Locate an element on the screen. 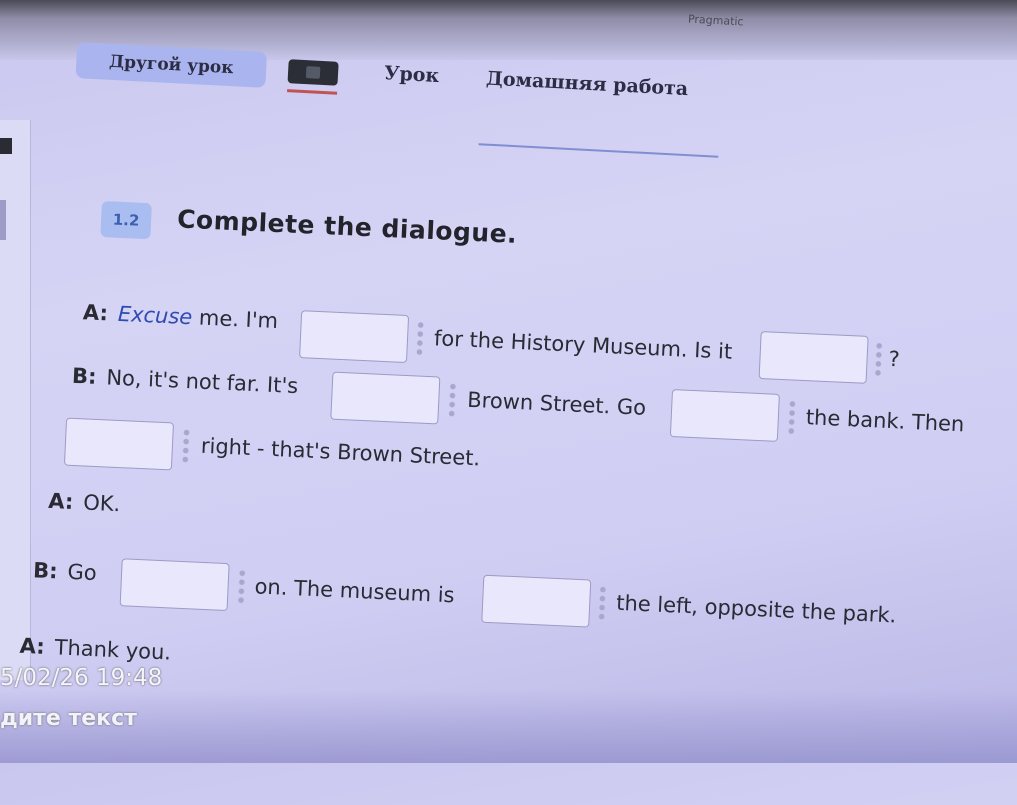  dialogue-line-5: B: Go is located at coordinates (65, 571).